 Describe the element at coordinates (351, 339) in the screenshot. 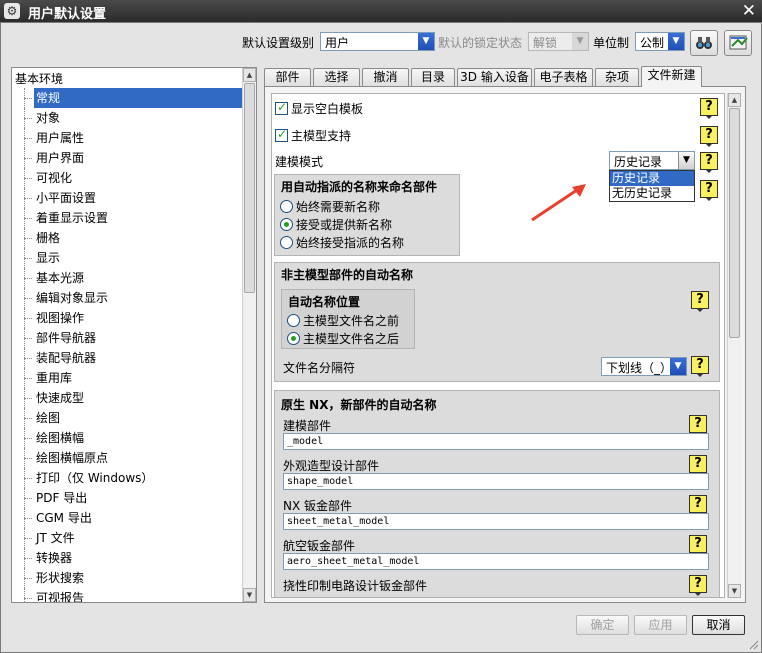

I see `radio-label: 主模型文件名之后` at that location.